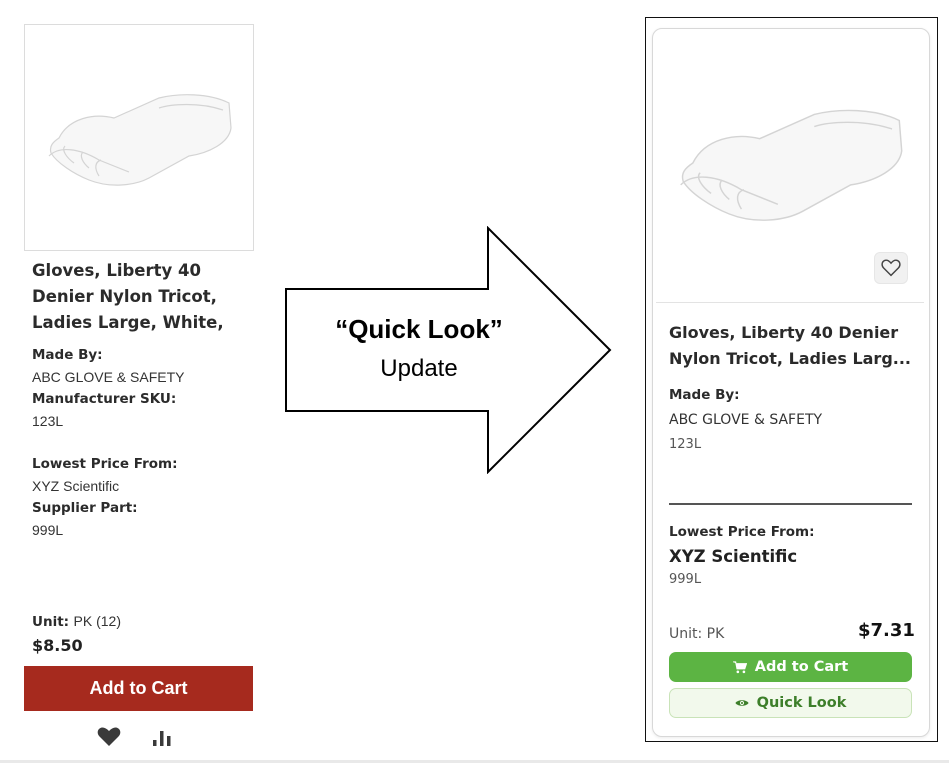 Image resolution: width=949 pixels, height=763 pixels. What do you see at coordinates (801, 667) in the screenshot?
I see `new-add-to-cart-label: Add to Cart` at bounding box center [801, 667].